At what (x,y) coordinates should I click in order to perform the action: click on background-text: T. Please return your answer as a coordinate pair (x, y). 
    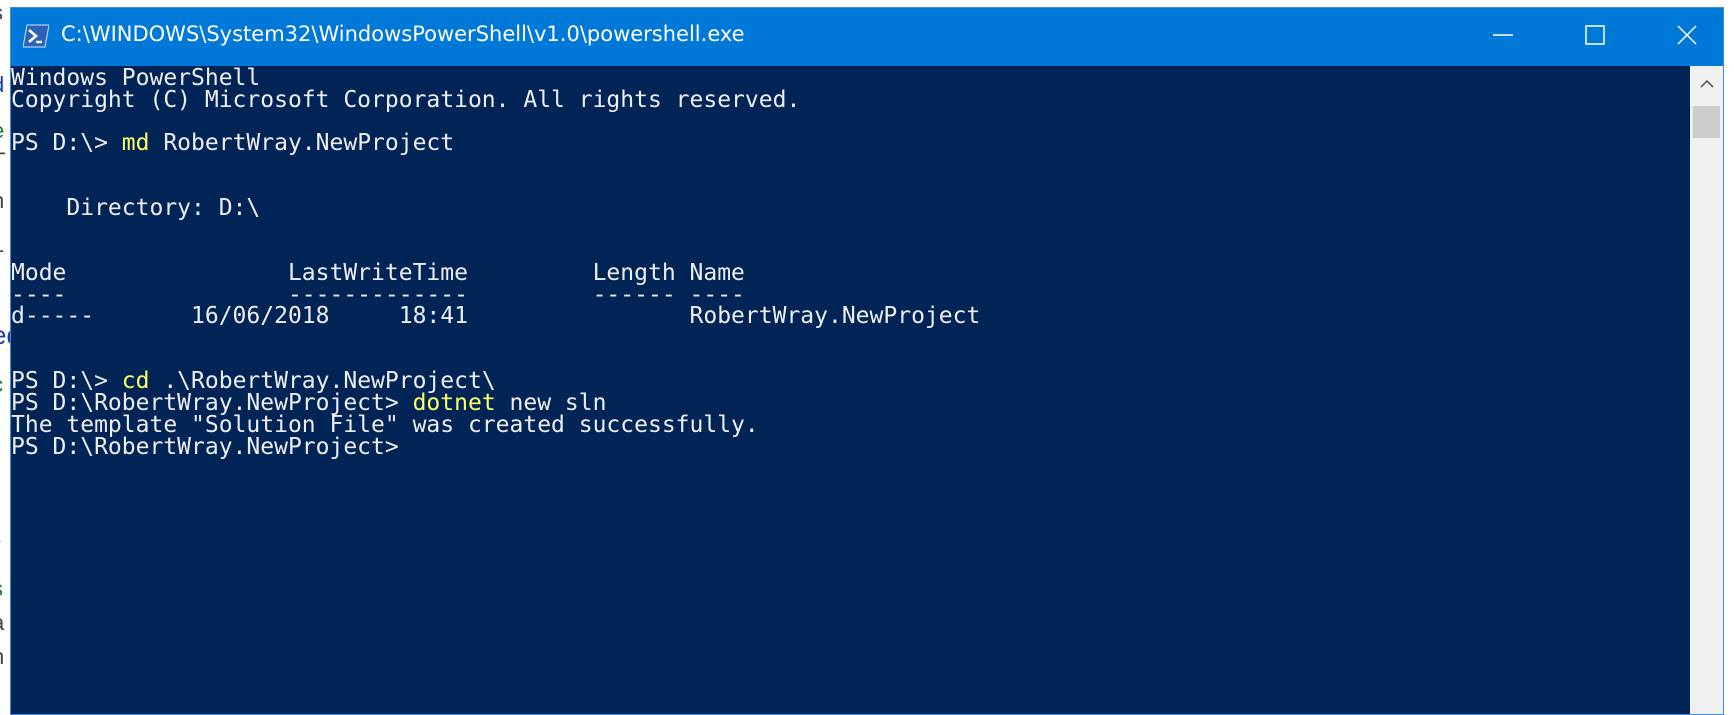
    Looking at the image, I should click on (2, 161).